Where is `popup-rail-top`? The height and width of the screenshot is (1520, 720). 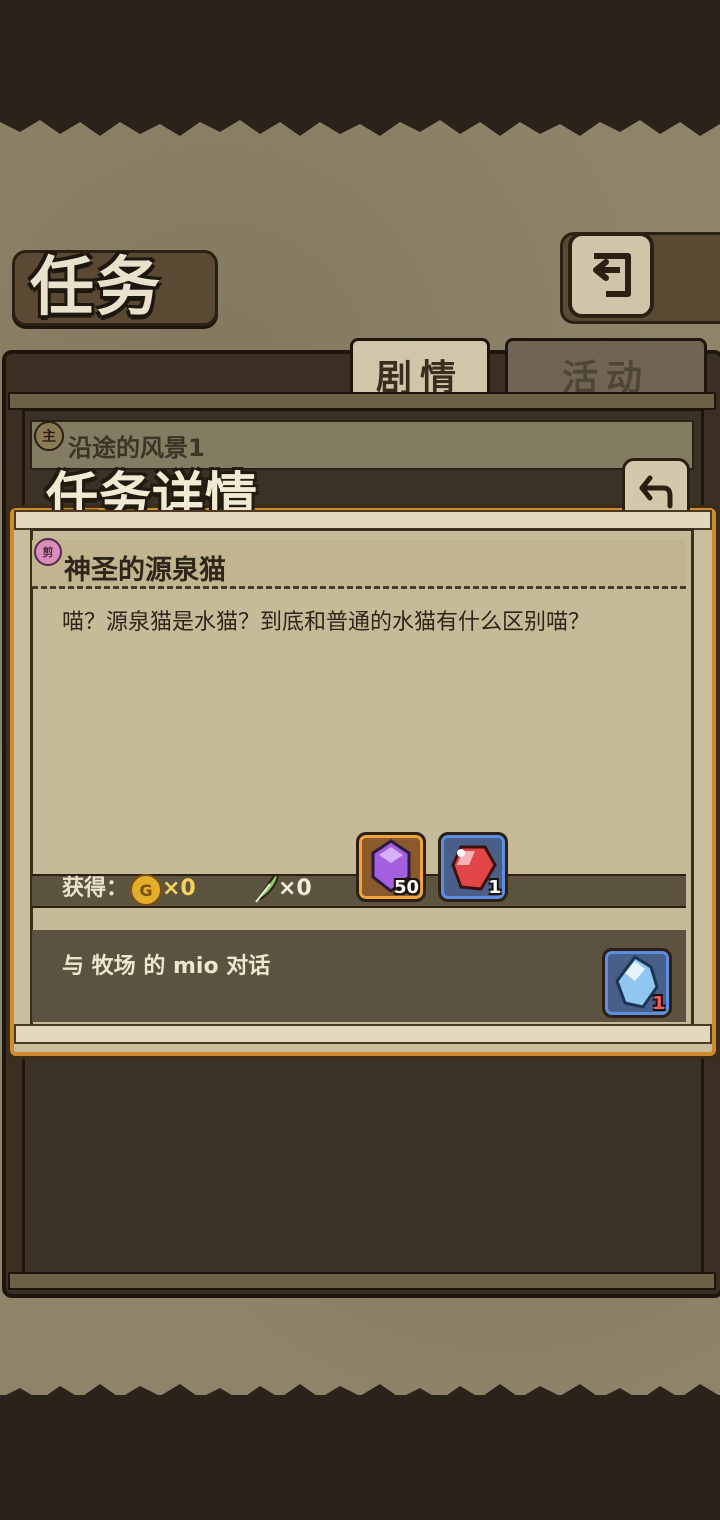
popup-rail-top is located at coordinates (363, 520).